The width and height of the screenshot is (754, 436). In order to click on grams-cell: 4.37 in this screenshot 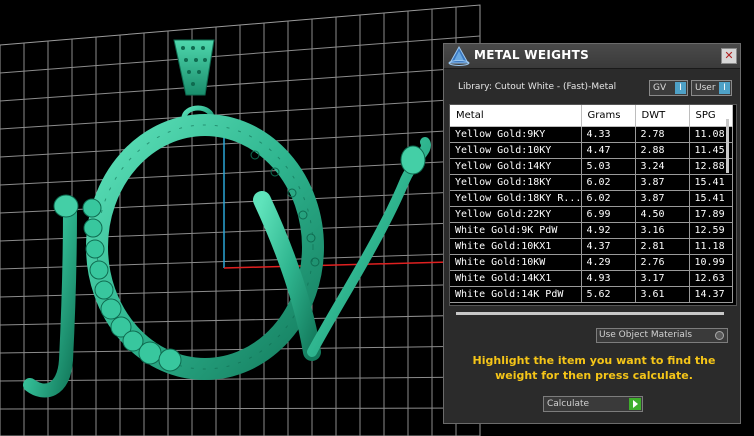, I will do `click(608, 246)`.